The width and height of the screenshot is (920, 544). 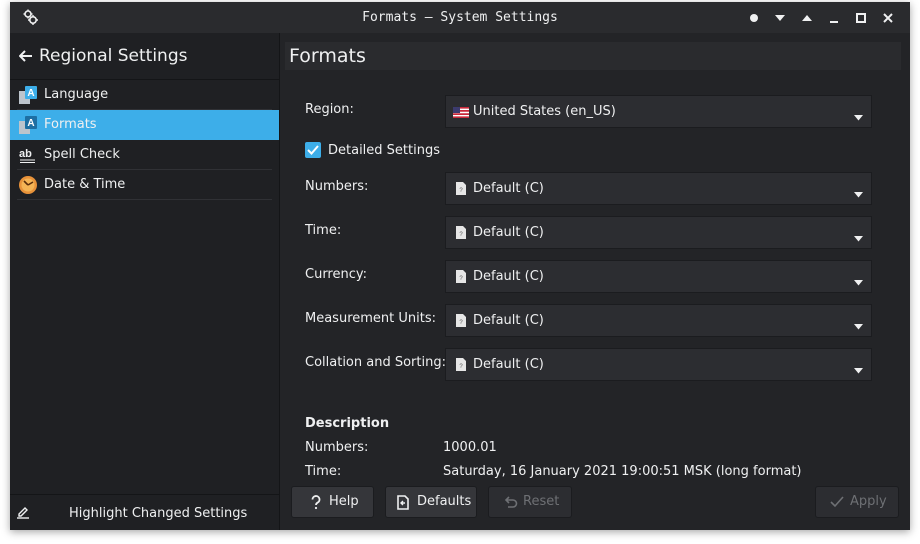 What do you see at coordinates (511, 504) in the screenshot?
I see `undo-icon` at bounding box center [511, 504].